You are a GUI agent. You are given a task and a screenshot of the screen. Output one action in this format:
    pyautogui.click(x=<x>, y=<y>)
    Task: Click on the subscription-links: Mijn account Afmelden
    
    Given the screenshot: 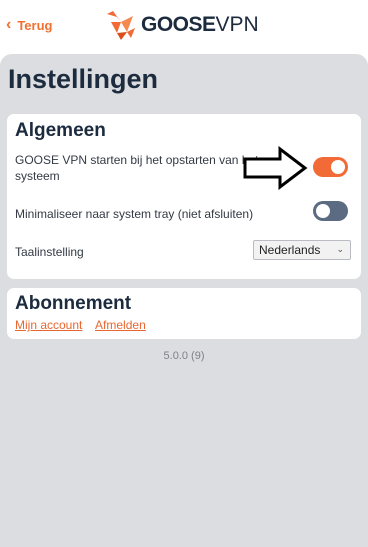 What is the action you would take?
    pyautogui.click(x=85, y=325)
    